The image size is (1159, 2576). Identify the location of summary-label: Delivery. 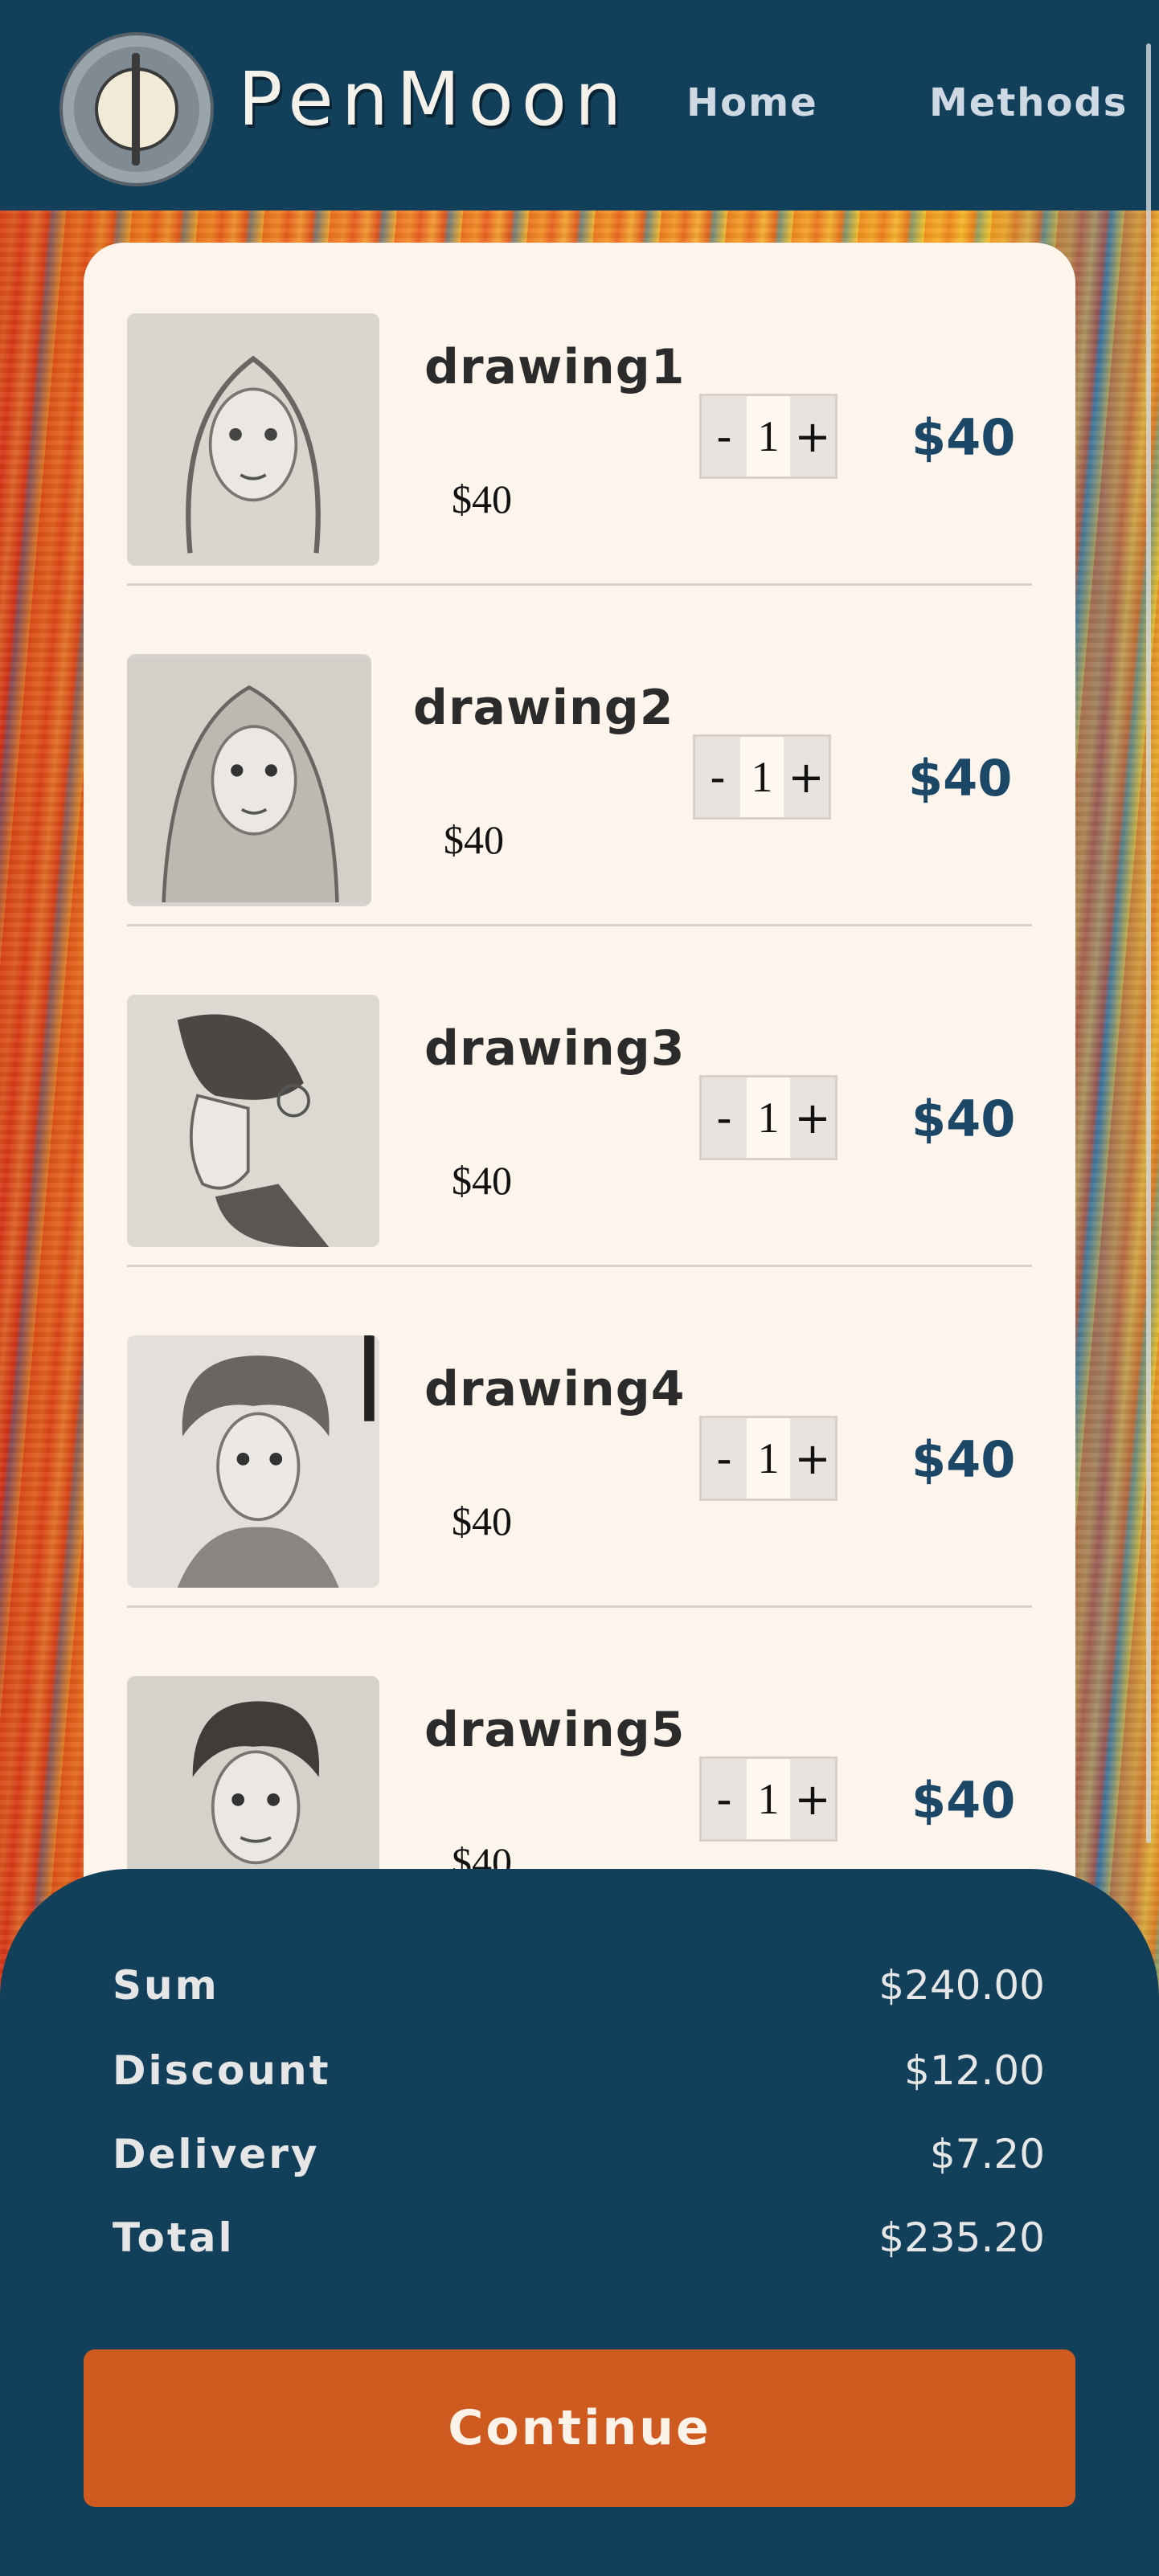
(217, 2154).